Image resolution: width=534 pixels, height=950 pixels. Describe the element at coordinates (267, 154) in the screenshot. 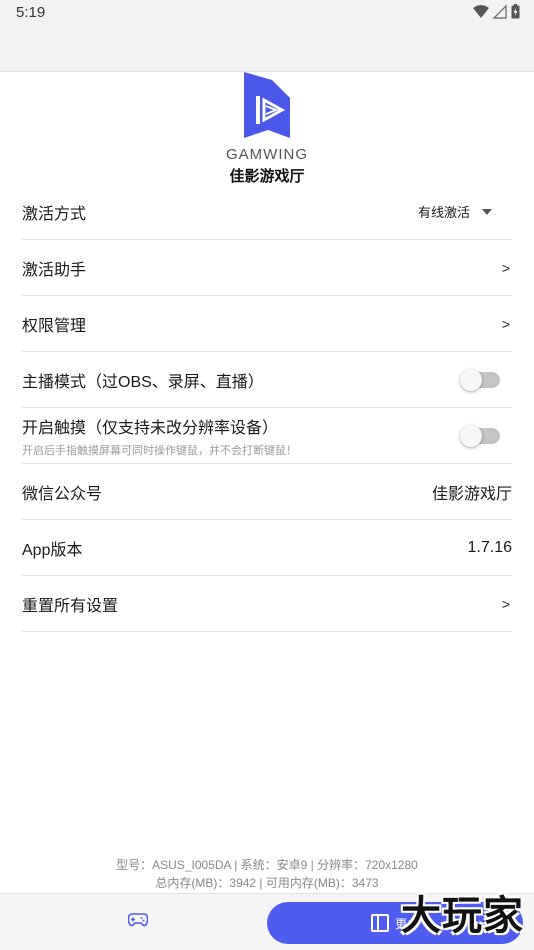

I see `brand-wordmark: GAMWING` at that location.